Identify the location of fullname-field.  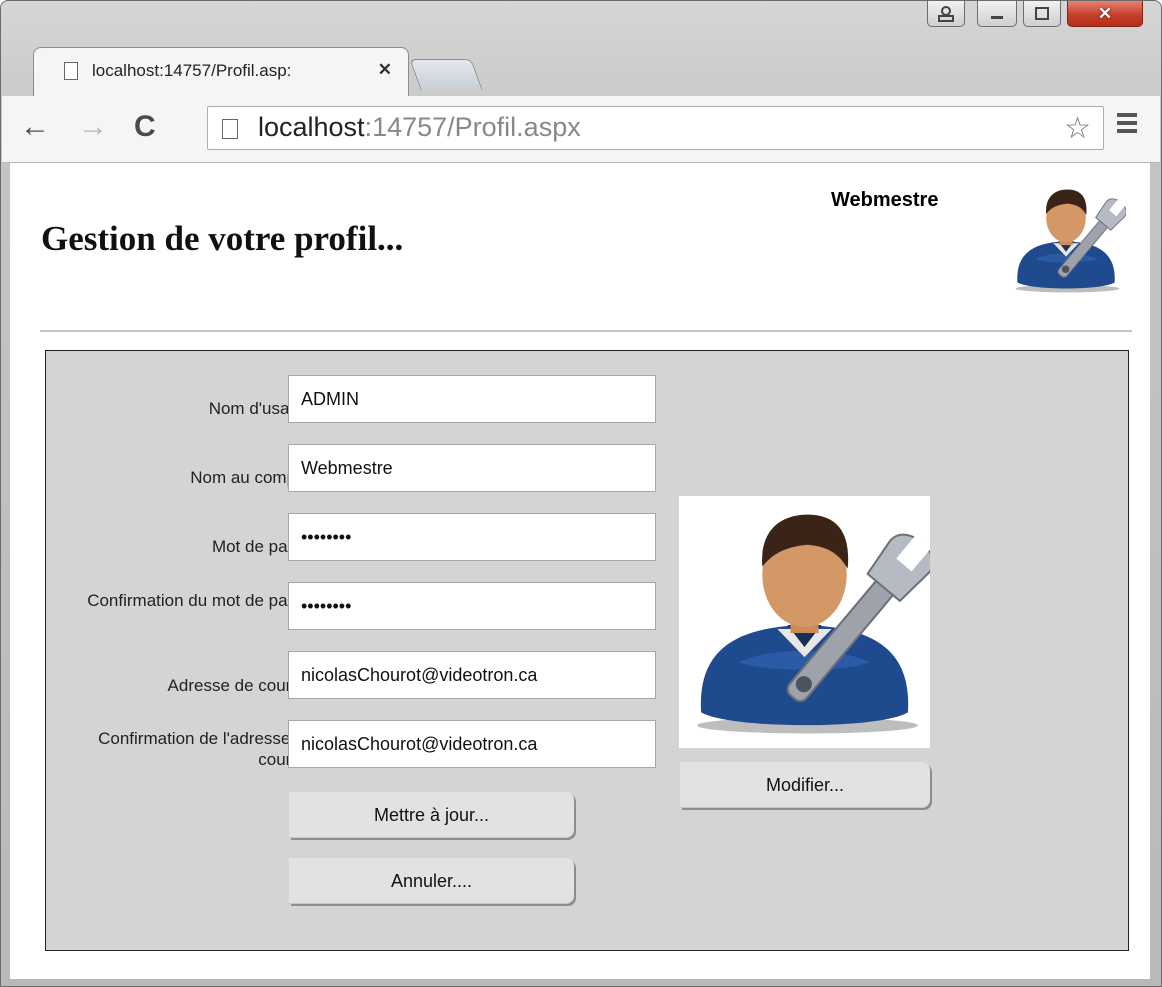
(472, 468).